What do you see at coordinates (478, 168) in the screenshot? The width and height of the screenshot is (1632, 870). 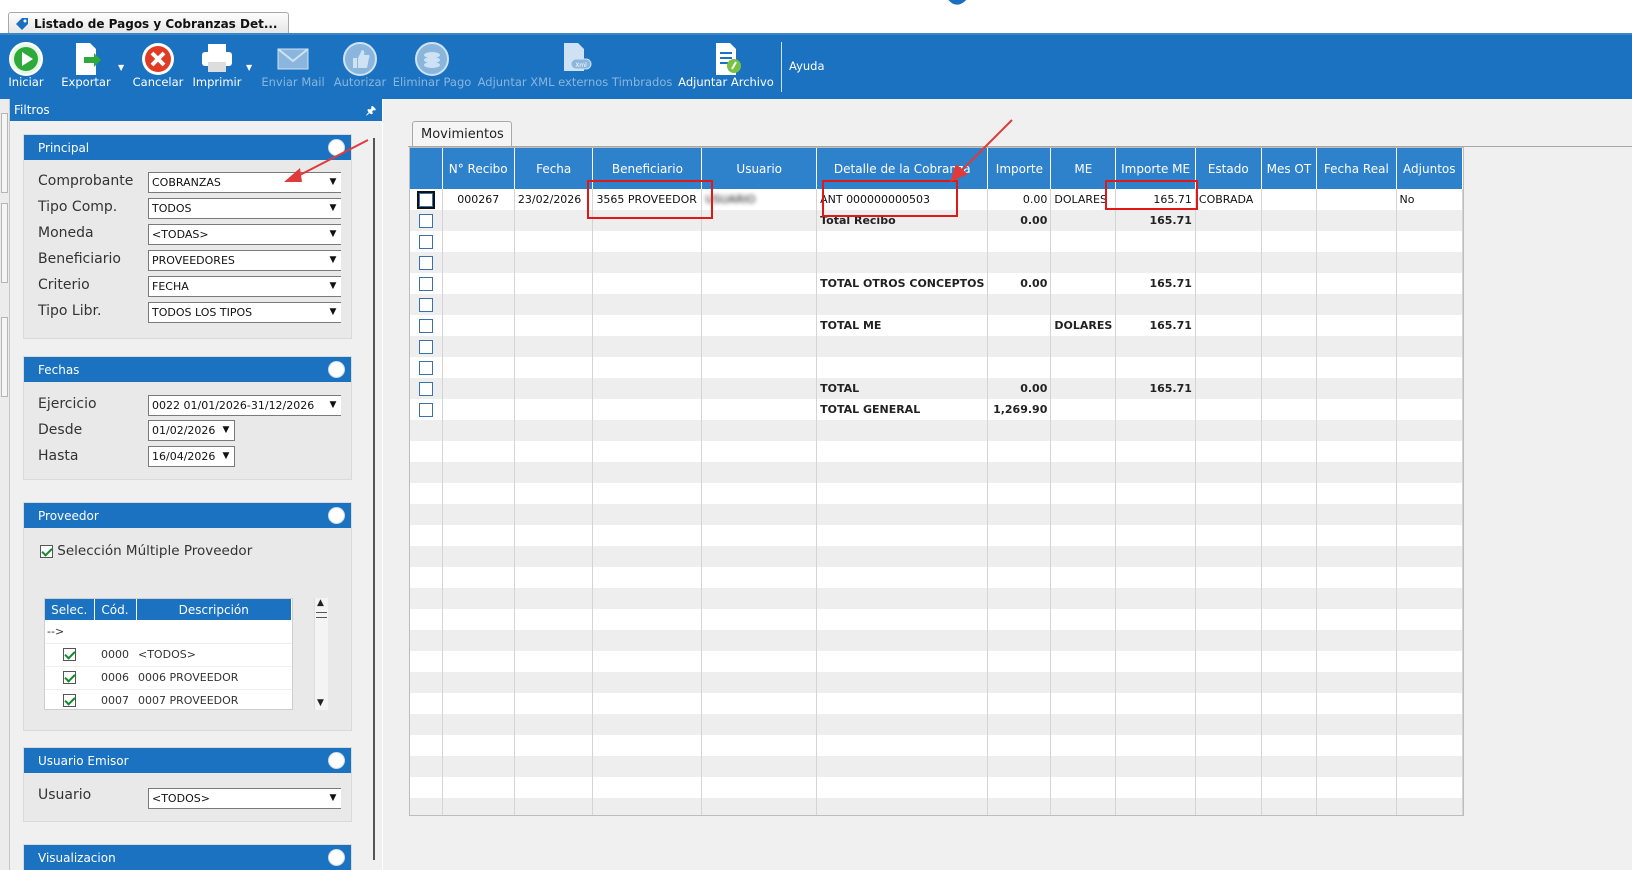 I see `column-header: N° Recibo` at bounding box center [478, 168].